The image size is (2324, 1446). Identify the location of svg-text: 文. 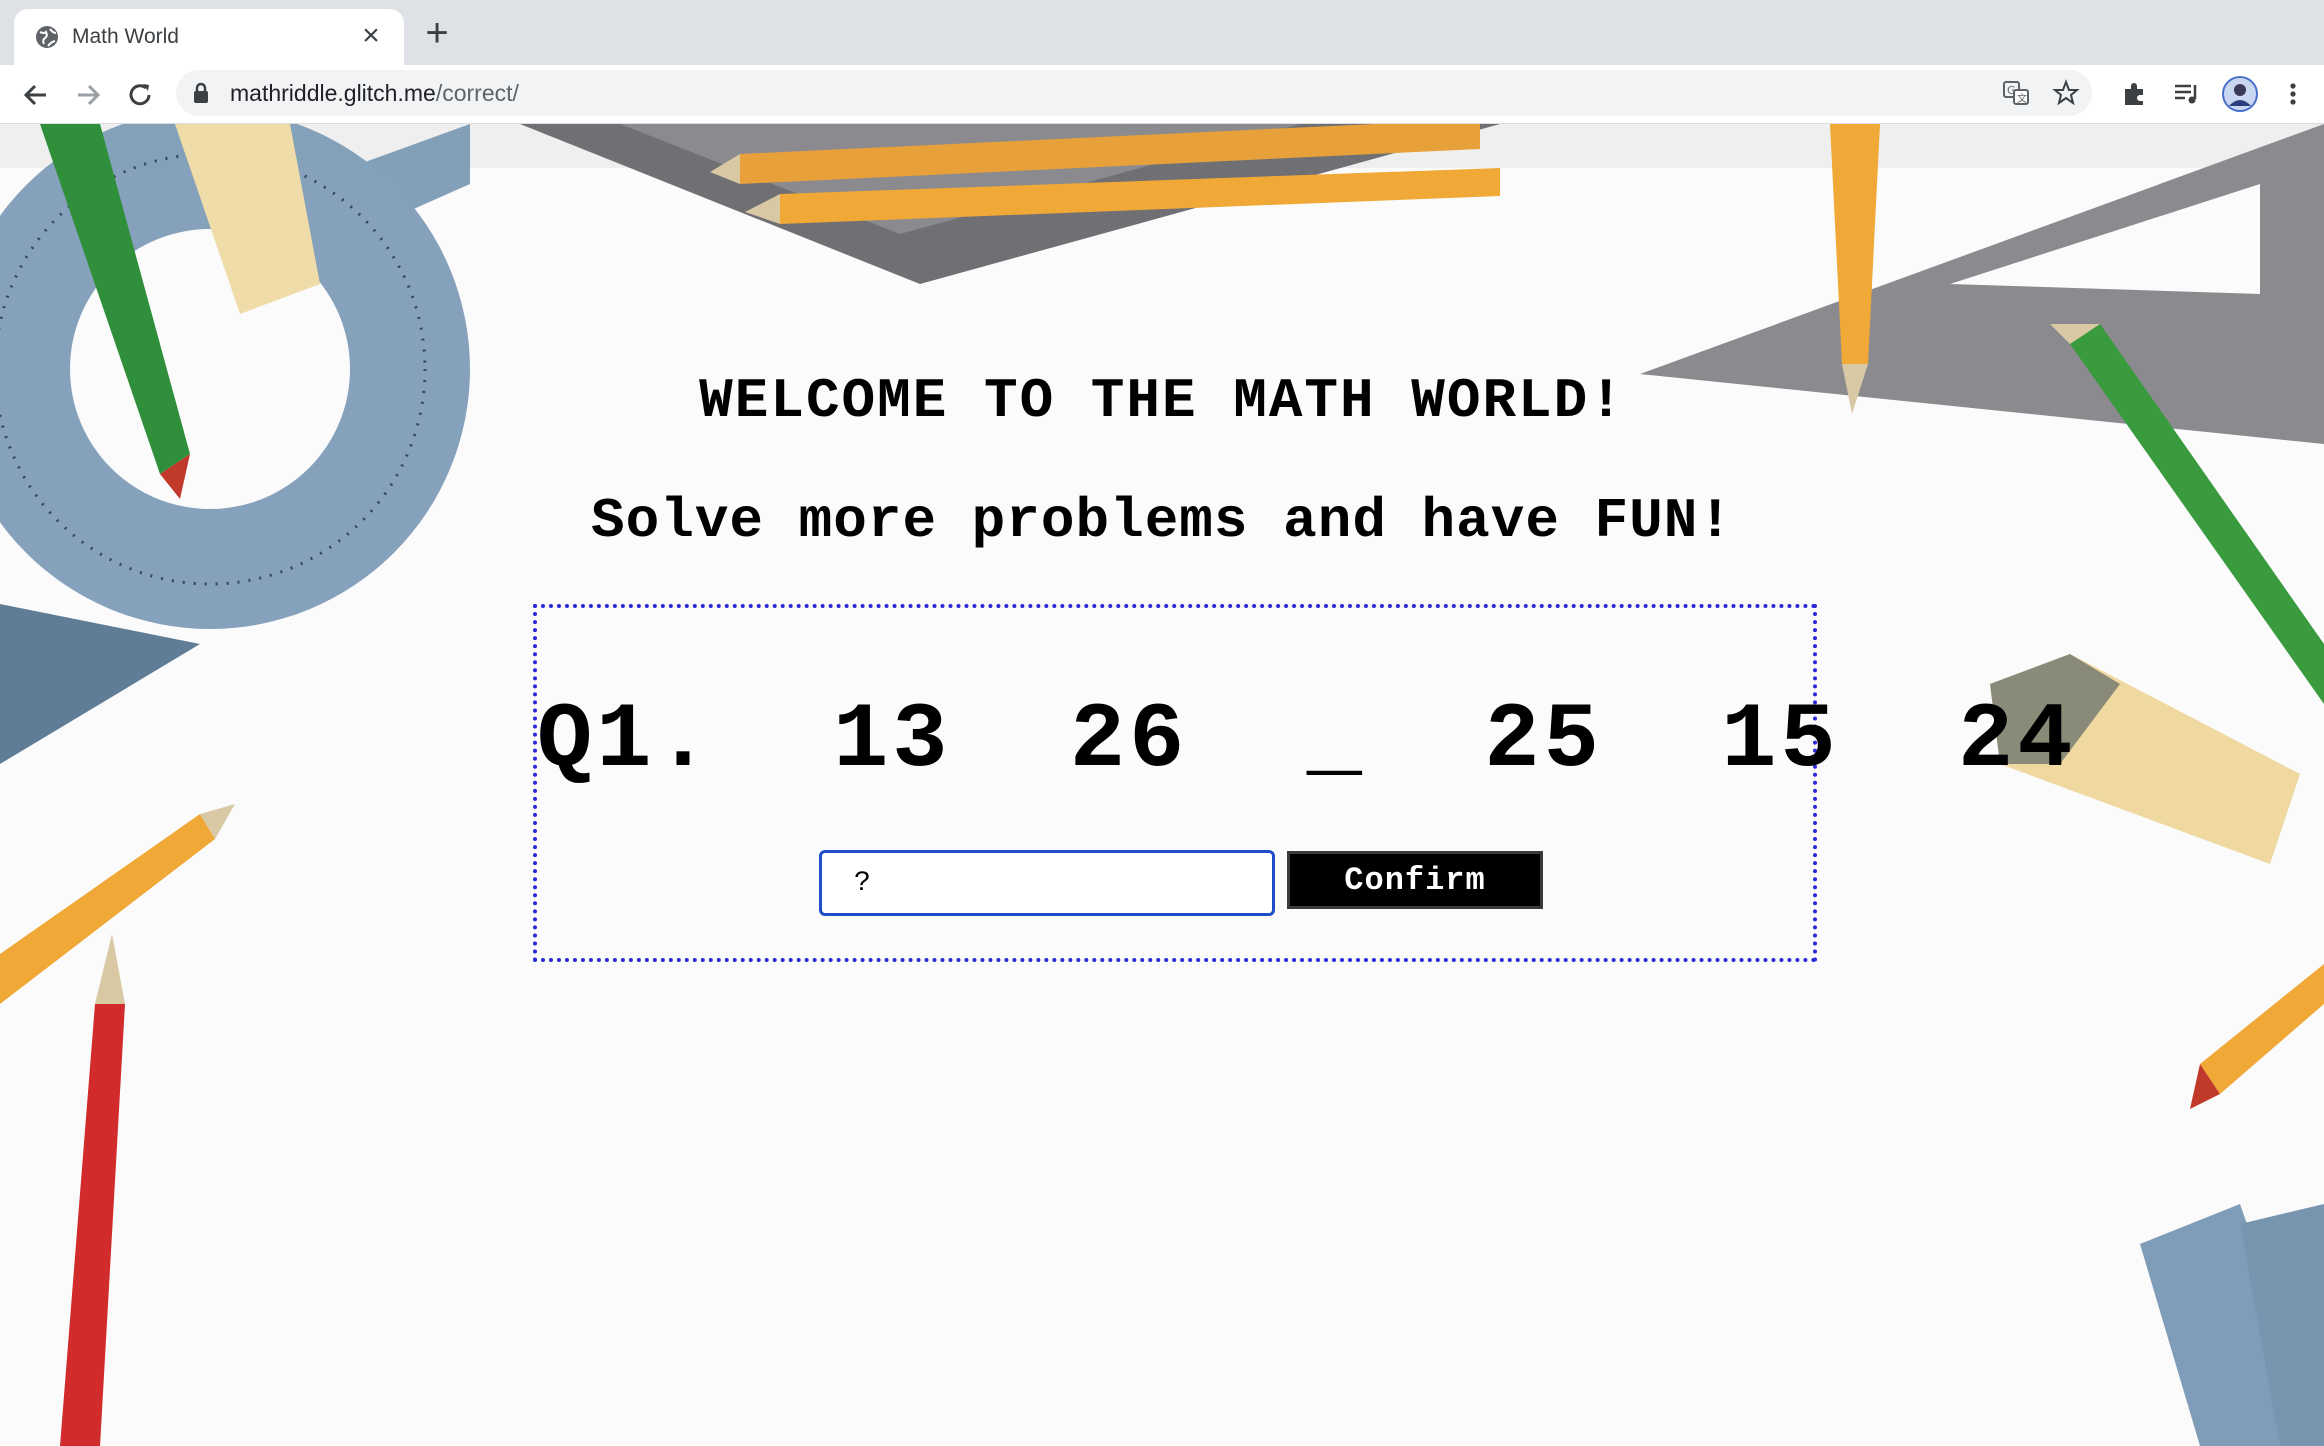
(2022, 98).